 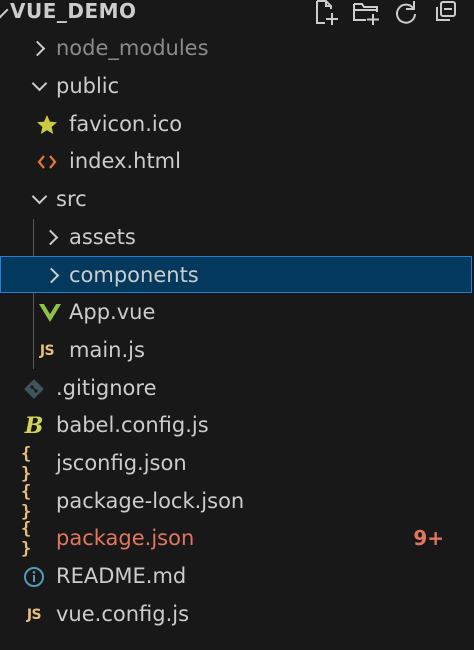 I want to click on tree-item-favicon: favicon.ico, so click(x=237, y=124).